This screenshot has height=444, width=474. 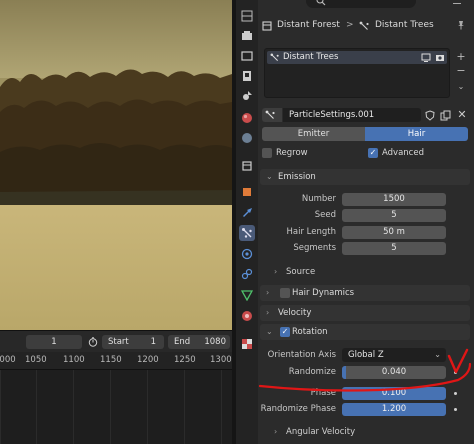 What do you see at coordinates (314, 248) in the screenshot?
I see `segments-label: Segments` at bounding box center [314, 248].